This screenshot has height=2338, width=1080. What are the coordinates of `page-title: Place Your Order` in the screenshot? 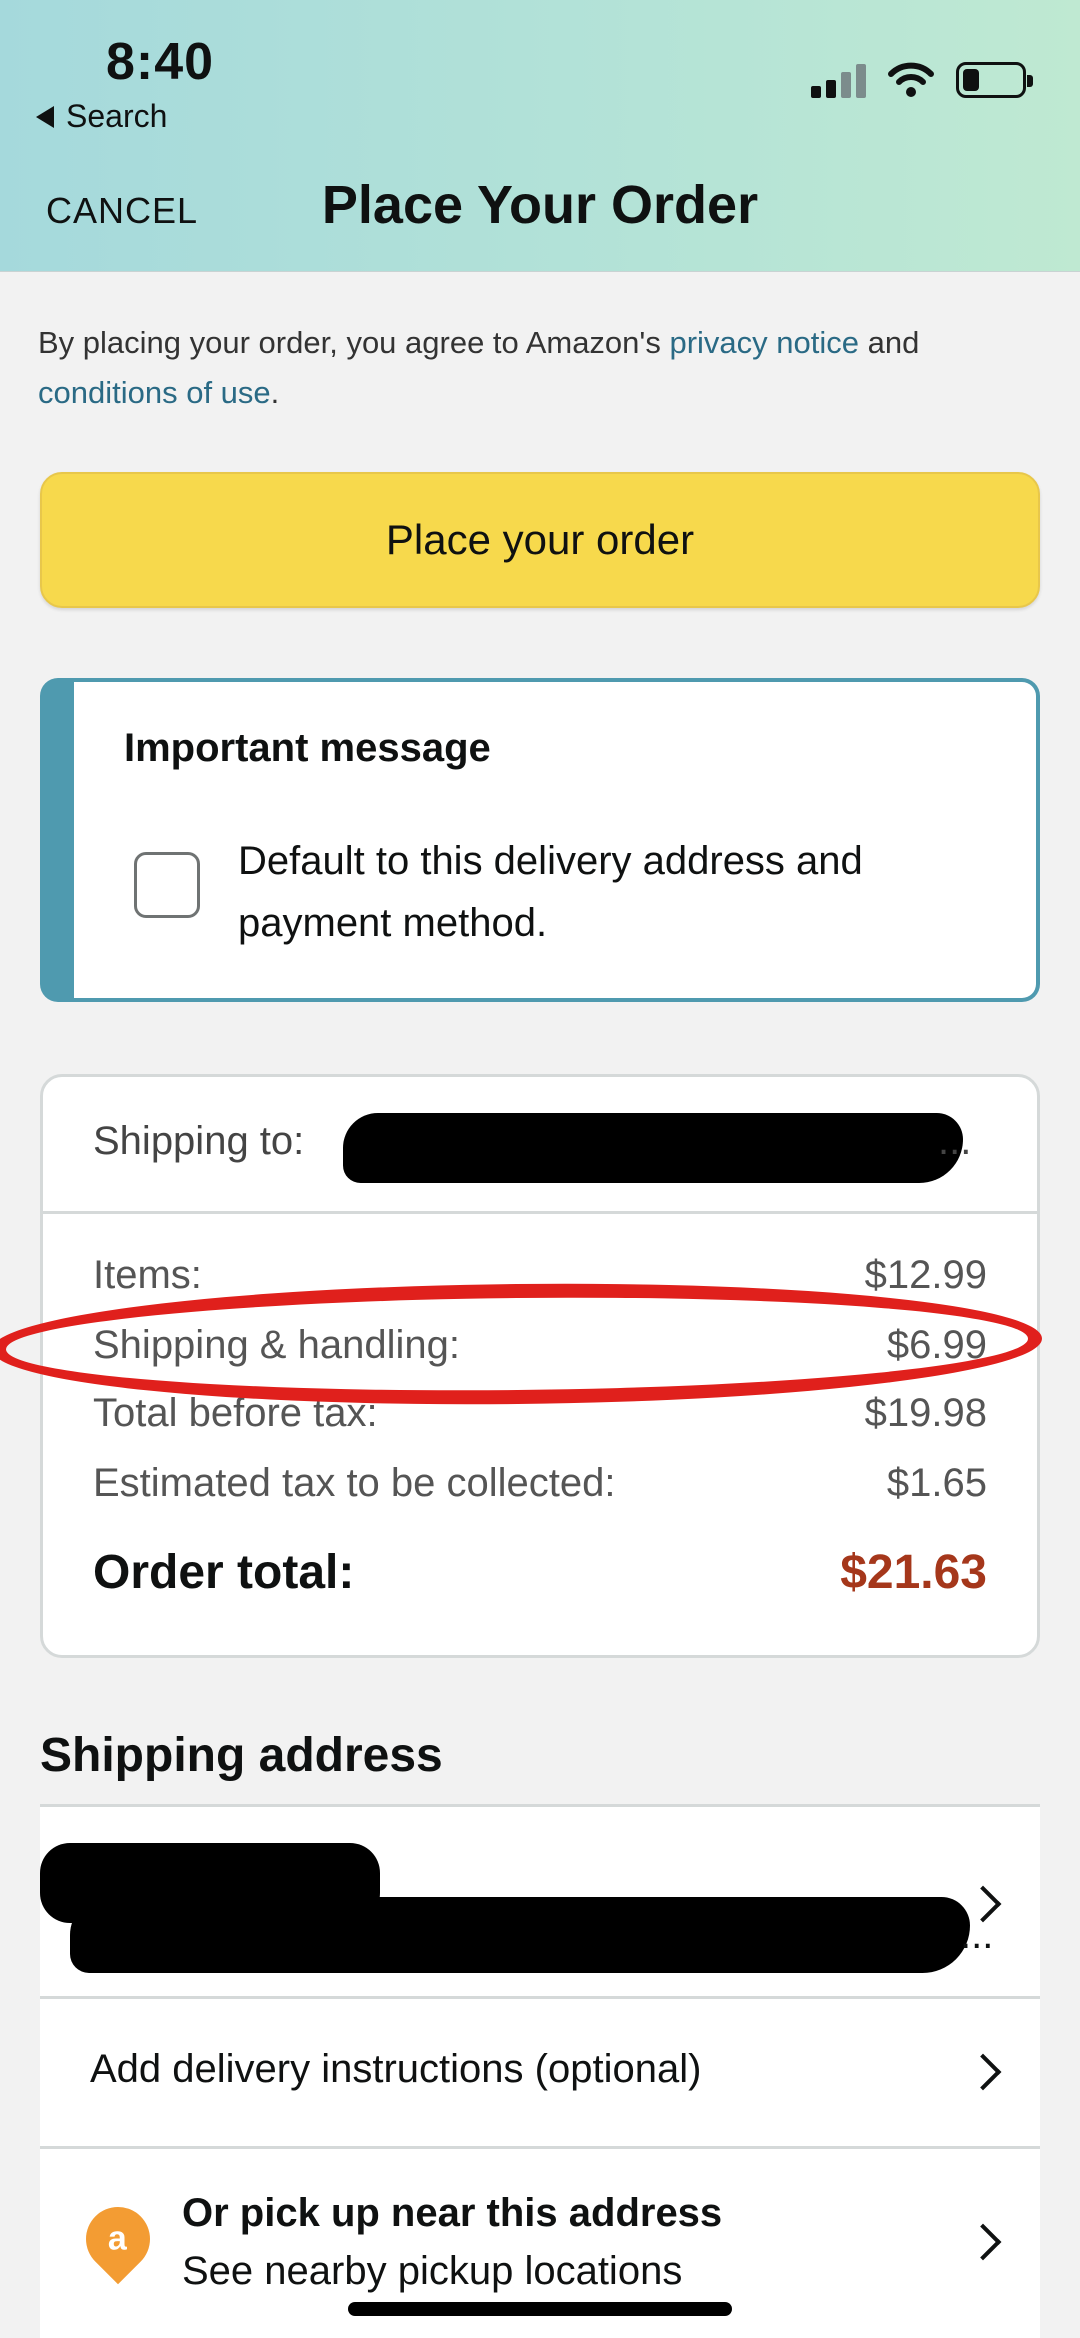 It's located at (540, 205).